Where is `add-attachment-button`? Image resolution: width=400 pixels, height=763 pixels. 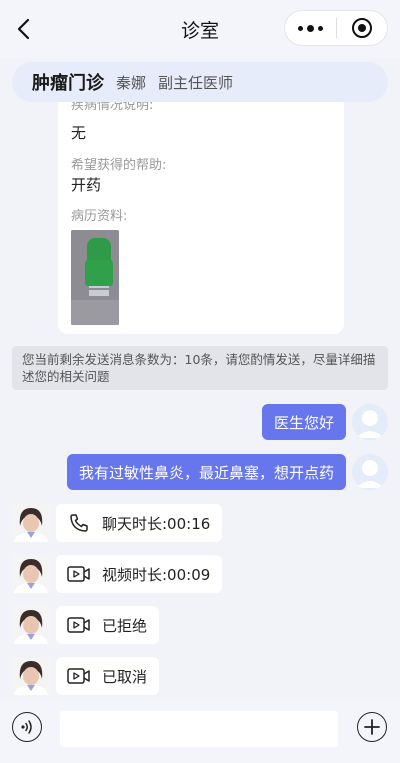
add-attachment-button is located at coordinates (372, 727).